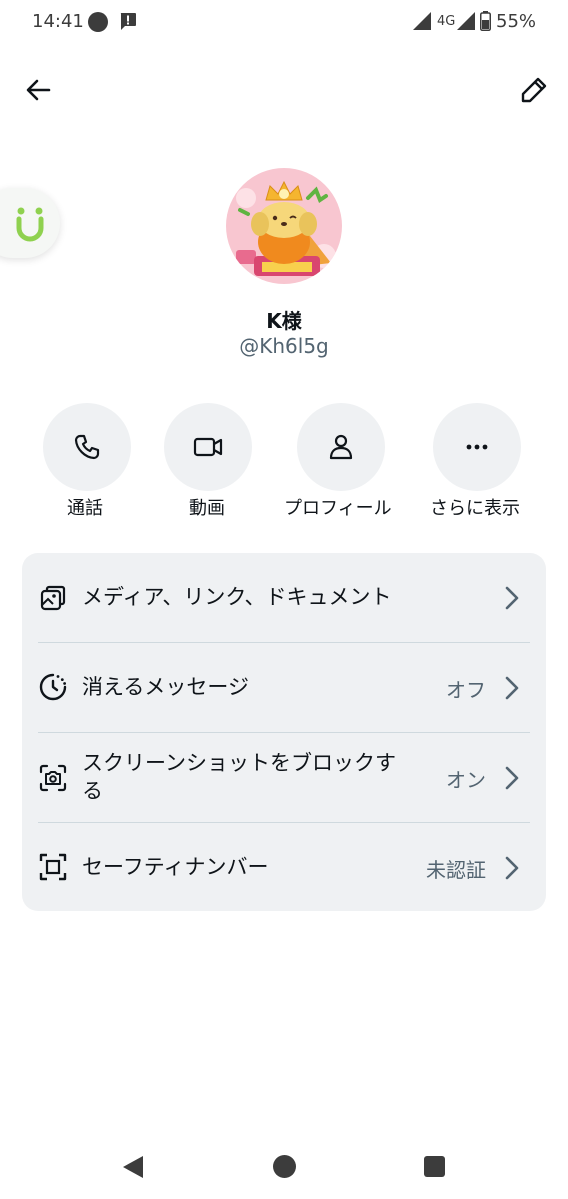 The width and height of the screenshot is (568, 1199). What do you see at coordinates (284, 321) in the screenshot?
I see `profile-name: K様` at bounding box center [284, 321].